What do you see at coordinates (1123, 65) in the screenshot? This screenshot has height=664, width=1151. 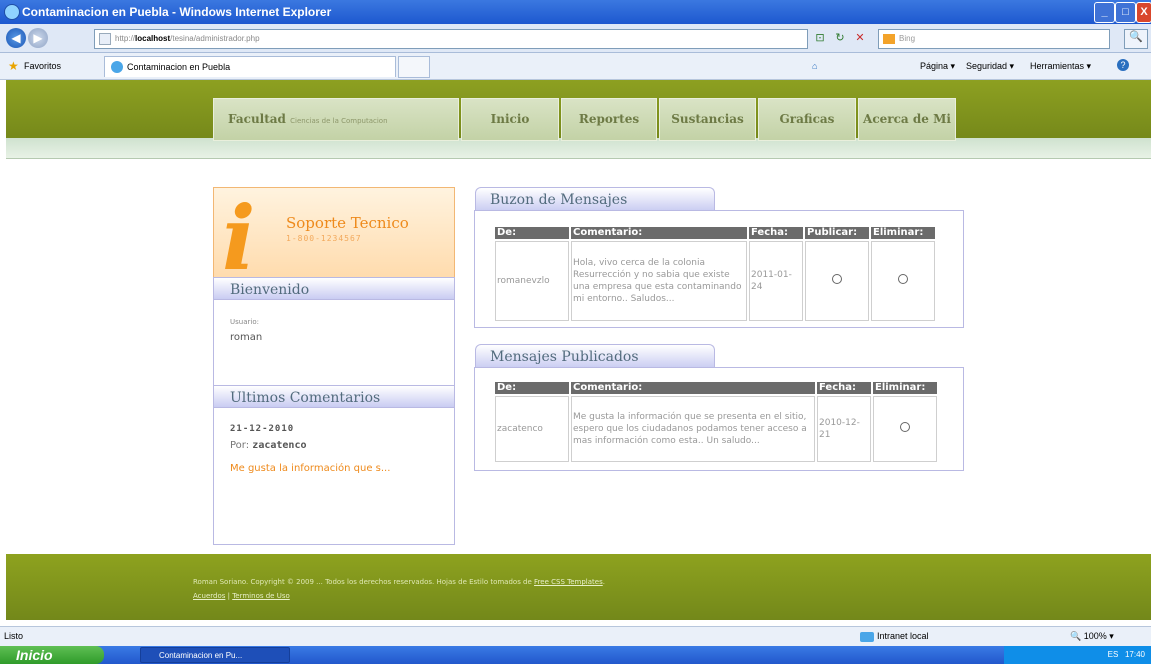 I see `help-icon: ?` at bounding box center [1123, 65].